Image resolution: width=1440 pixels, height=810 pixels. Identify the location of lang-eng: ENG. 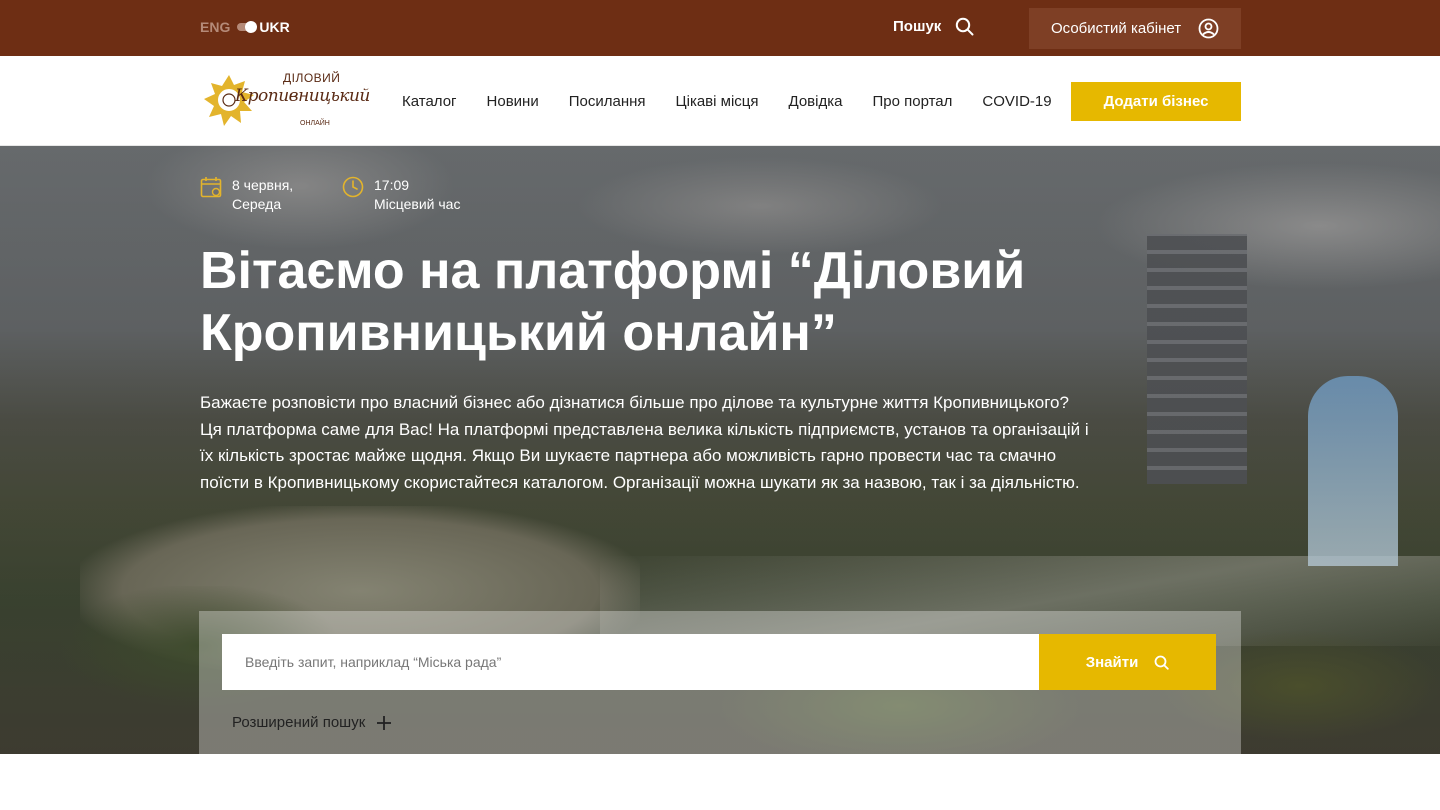
(215, 27).